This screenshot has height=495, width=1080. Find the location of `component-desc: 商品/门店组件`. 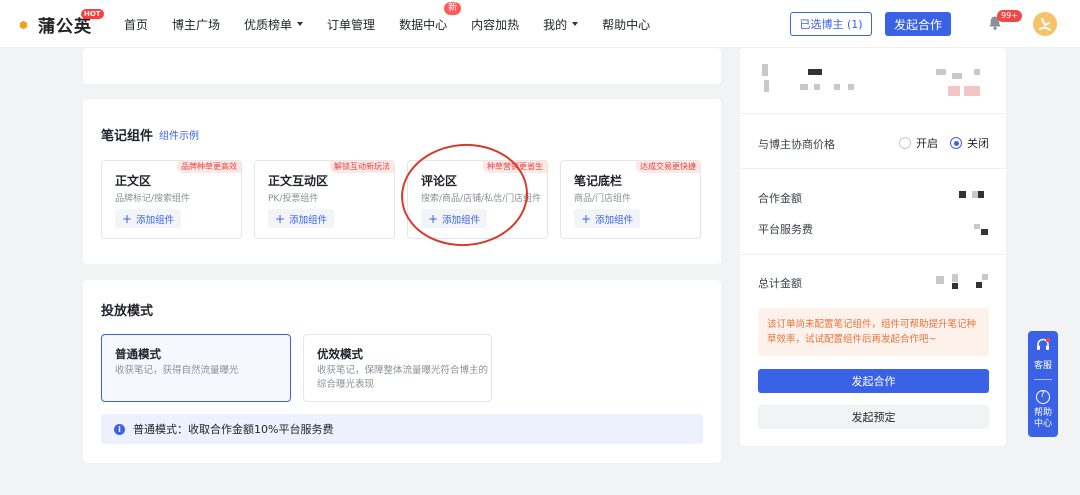

component-desc: 商品/门店组件 is located at coordinates (603, 199).